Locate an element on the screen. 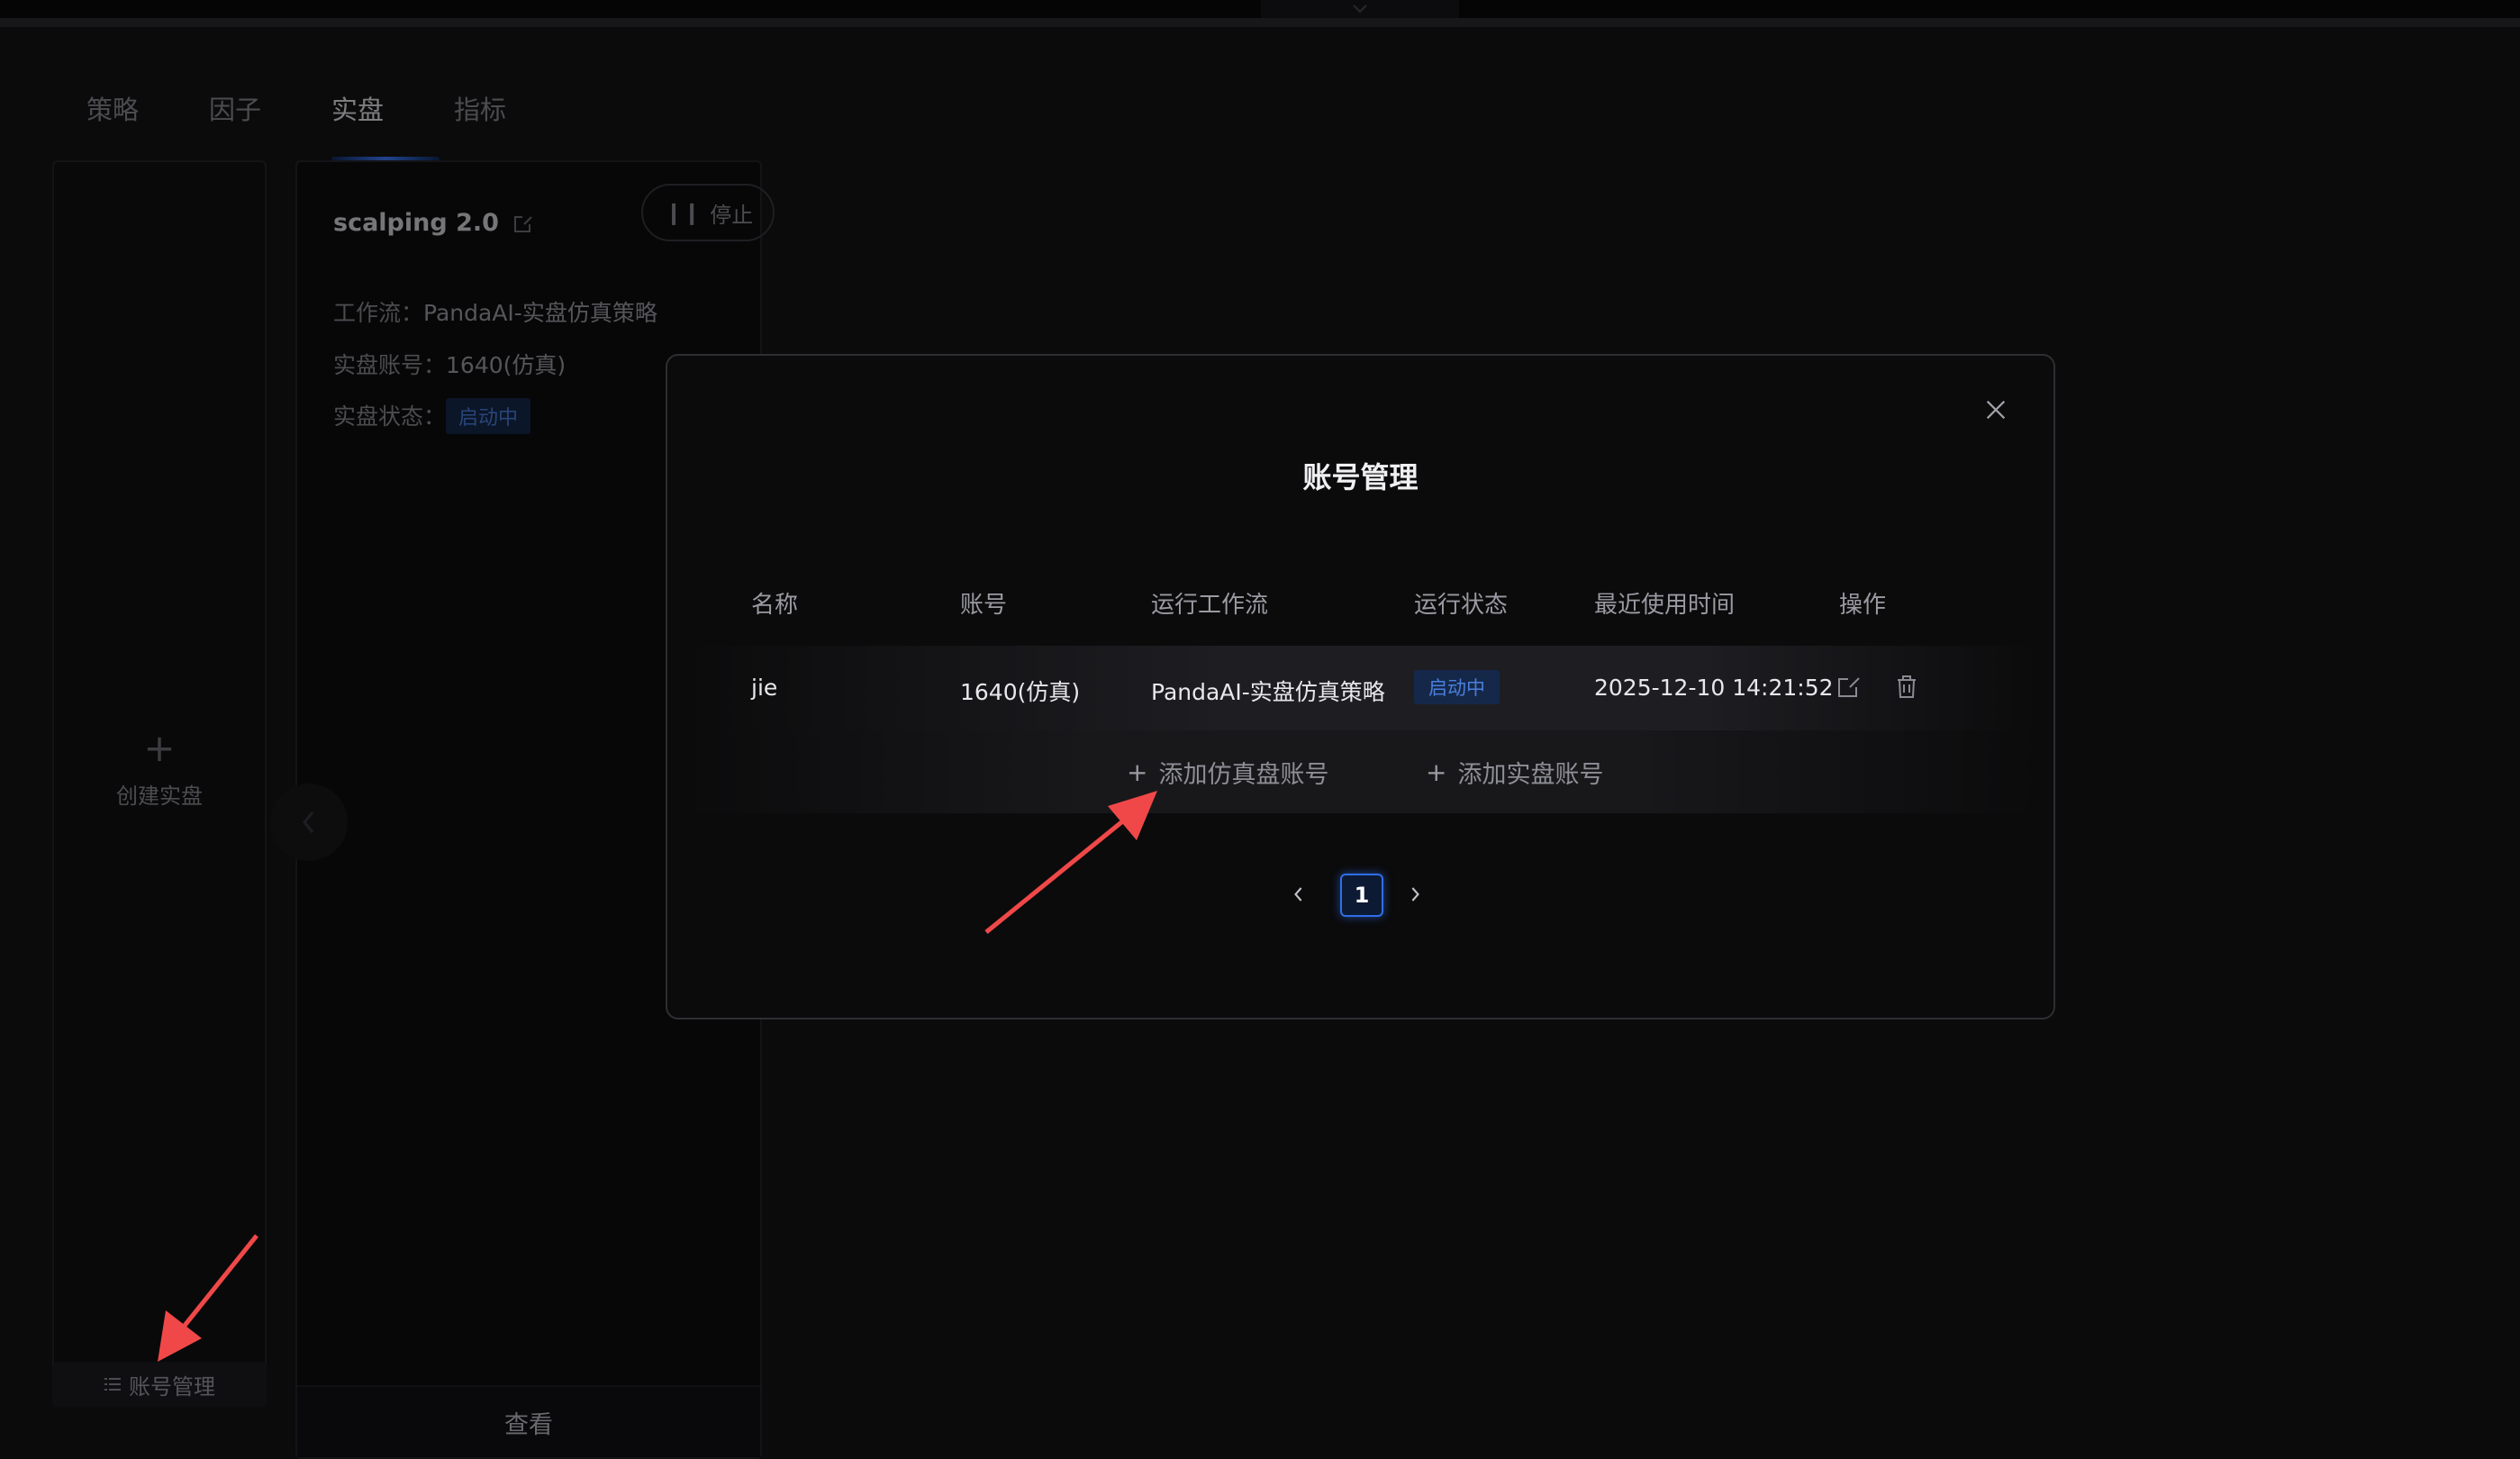 This screenshot has height=1459, width=2520. pagination: 1 is located at coordinates (1360, 896).